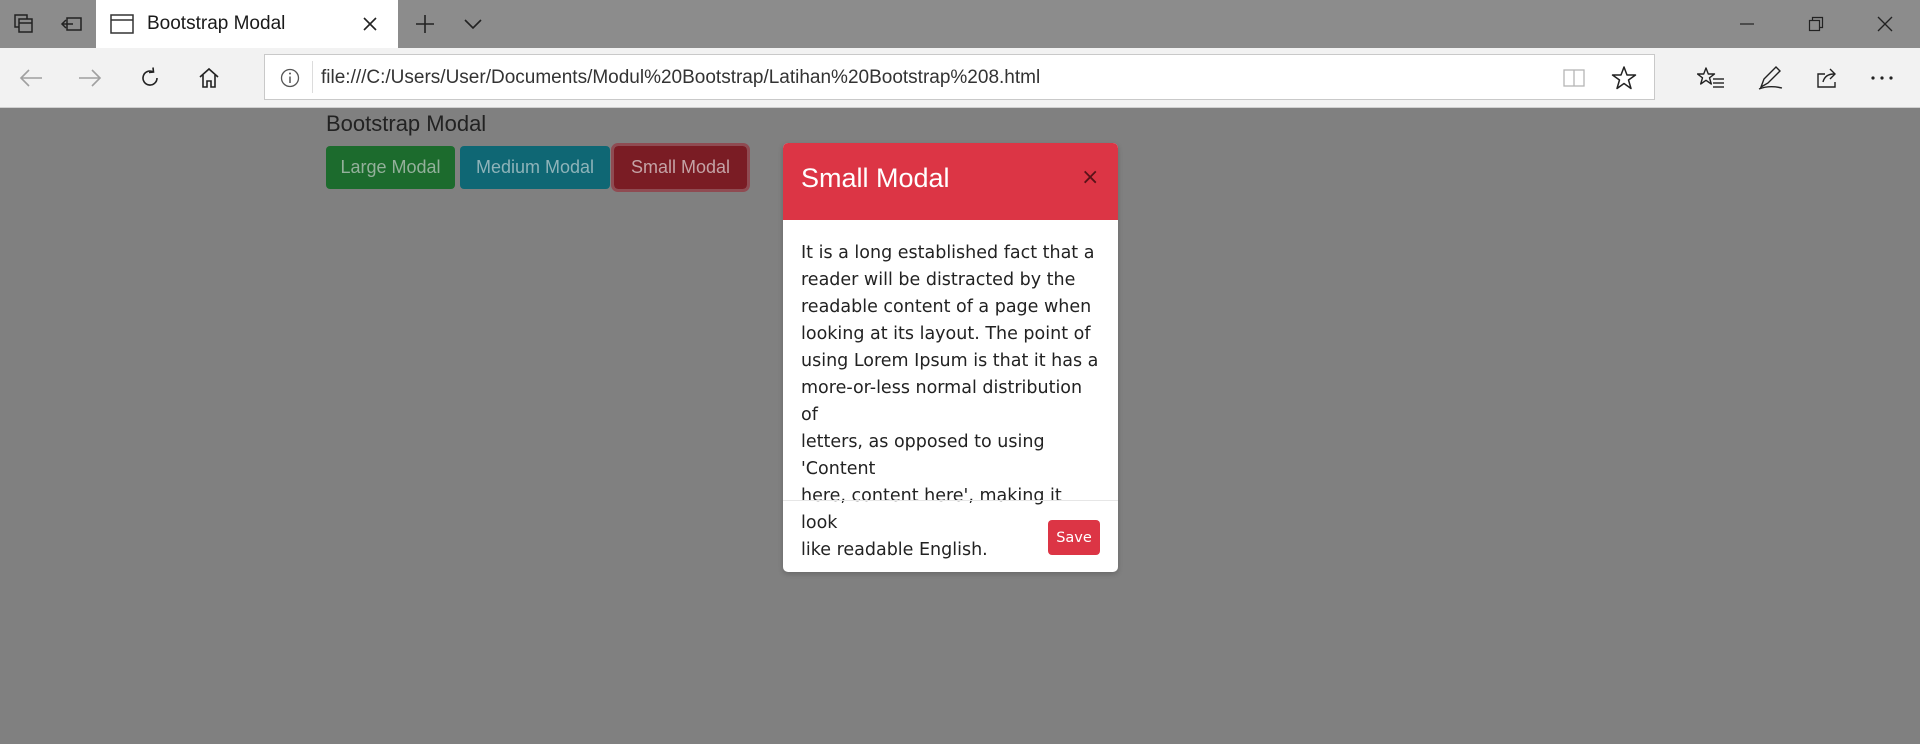 Image resolution: width=1920 pixels, height=744 pixels. What do you see at coordinates (680, 167) in the screenshot?
I see `small-modal-button: Small Modal` at bounding box center [680, 167].